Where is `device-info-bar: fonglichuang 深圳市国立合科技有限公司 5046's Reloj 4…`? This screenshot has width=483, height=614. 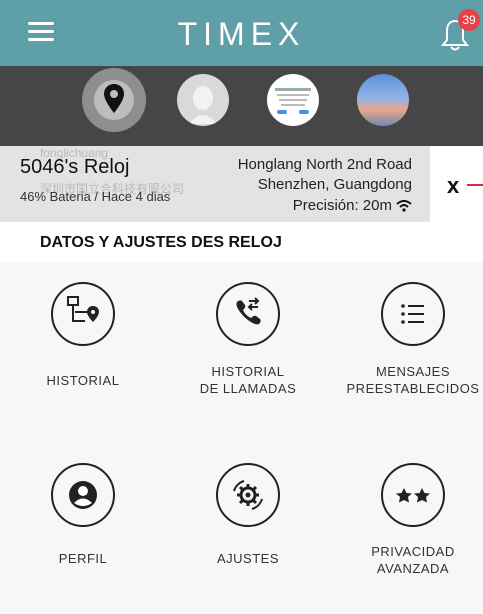 device-info-bar: fonglichuang 深圳市国立合科技有限公司 5046's Reloj 4… is located at coordinates (241, 184).